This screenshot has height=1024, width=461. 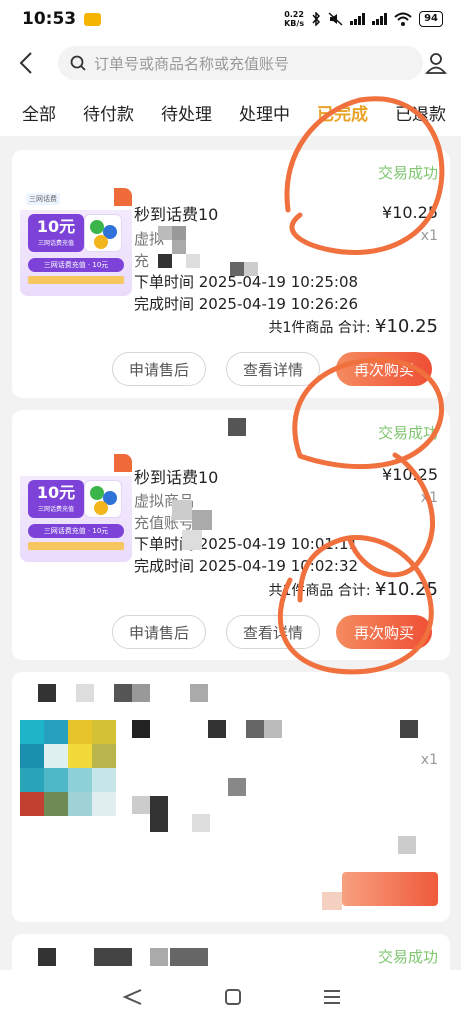 What do you see at coordinates (39, 112) in the screenshot?
I see `tab-all: 全部` at bounding box center [39, 112].